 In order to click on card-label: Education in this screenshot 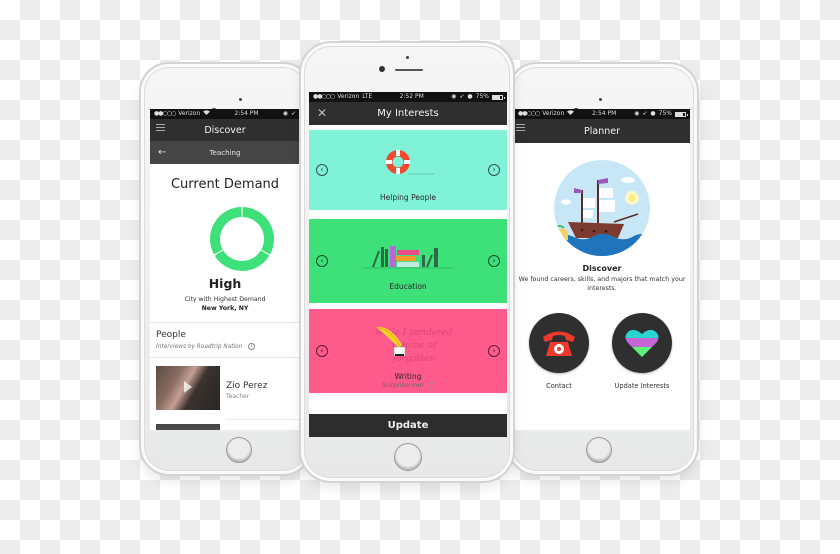, I will do `click(408, 286)`.